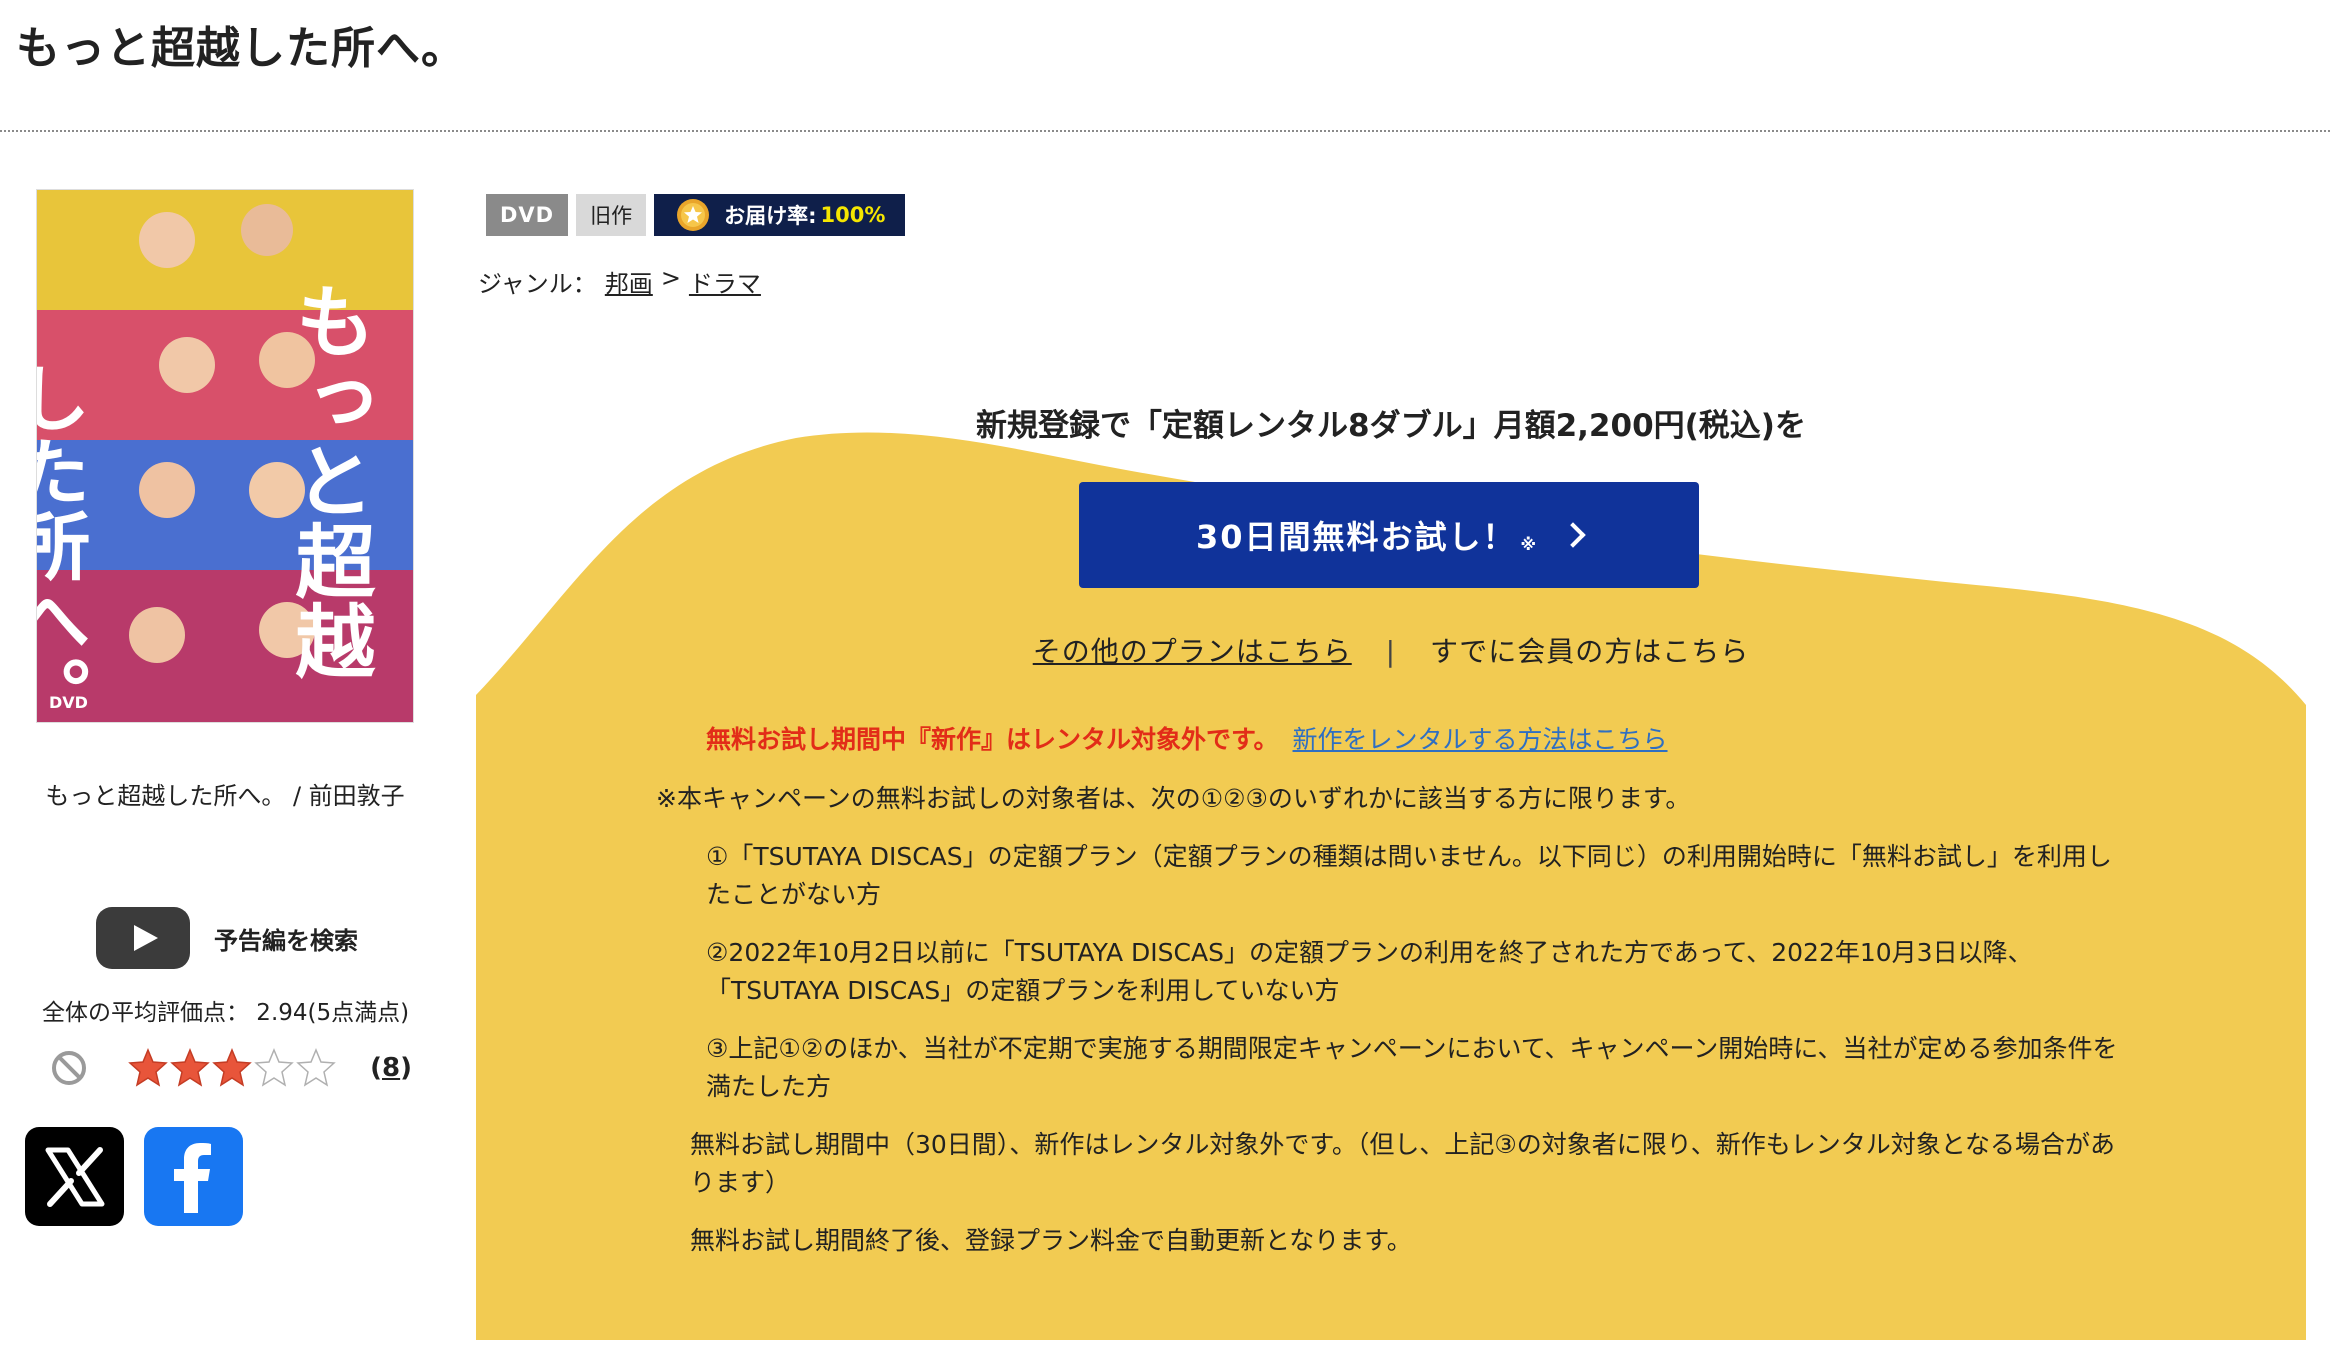 The image size is (2330, 1368). I want to click on genre-label: ジャンル：, so click(537, 284).